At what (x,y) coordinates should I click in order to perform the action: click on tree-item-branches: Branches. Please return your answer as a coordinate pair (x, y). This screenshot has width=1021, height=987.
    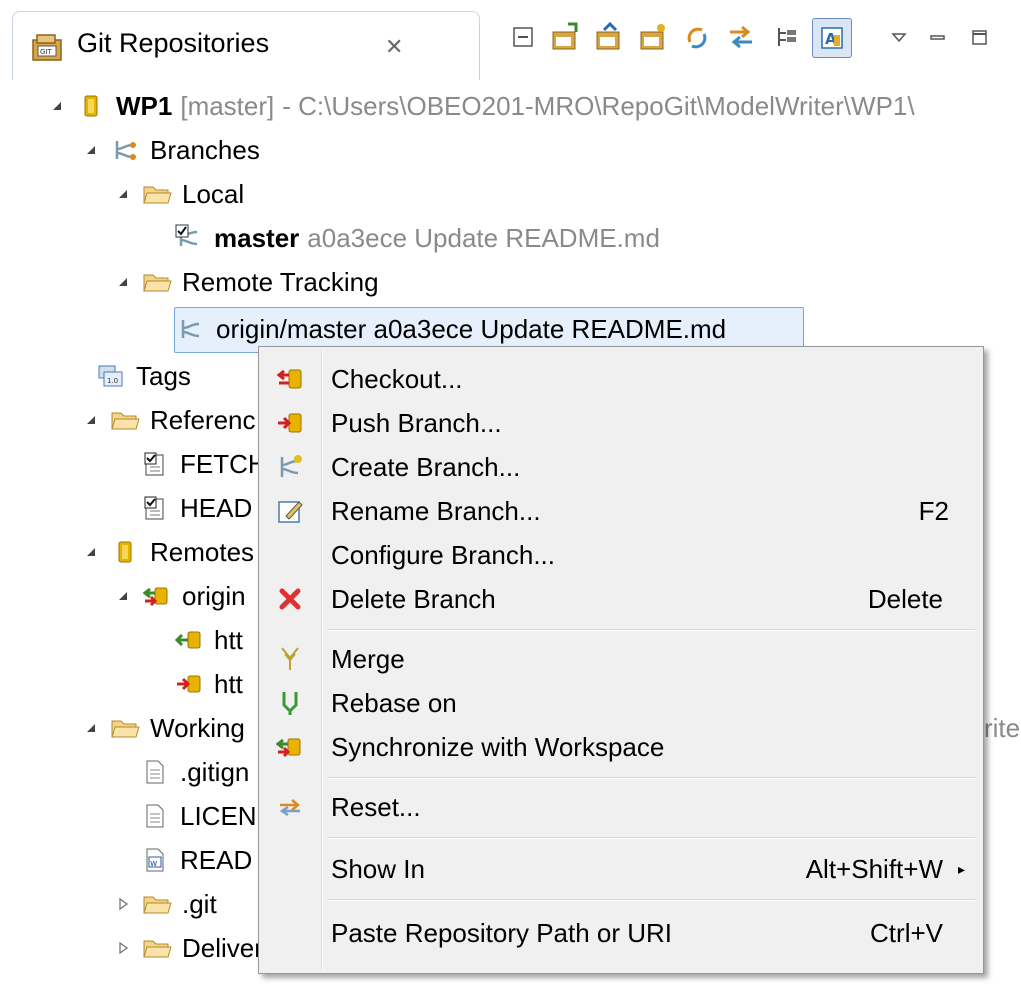
    Looking at the image, I should click on (170, 150).